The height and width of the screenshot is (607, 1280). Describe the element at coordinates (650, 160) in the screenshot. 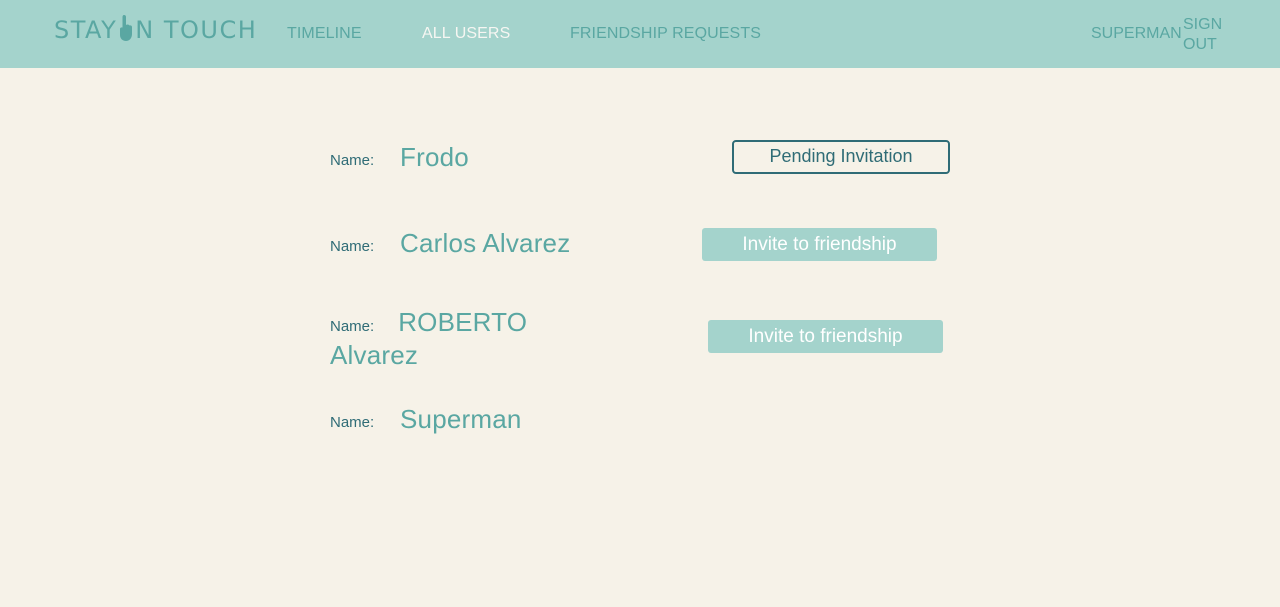

I see `user-row: Name: Frodo Pending Invitation` at that location.